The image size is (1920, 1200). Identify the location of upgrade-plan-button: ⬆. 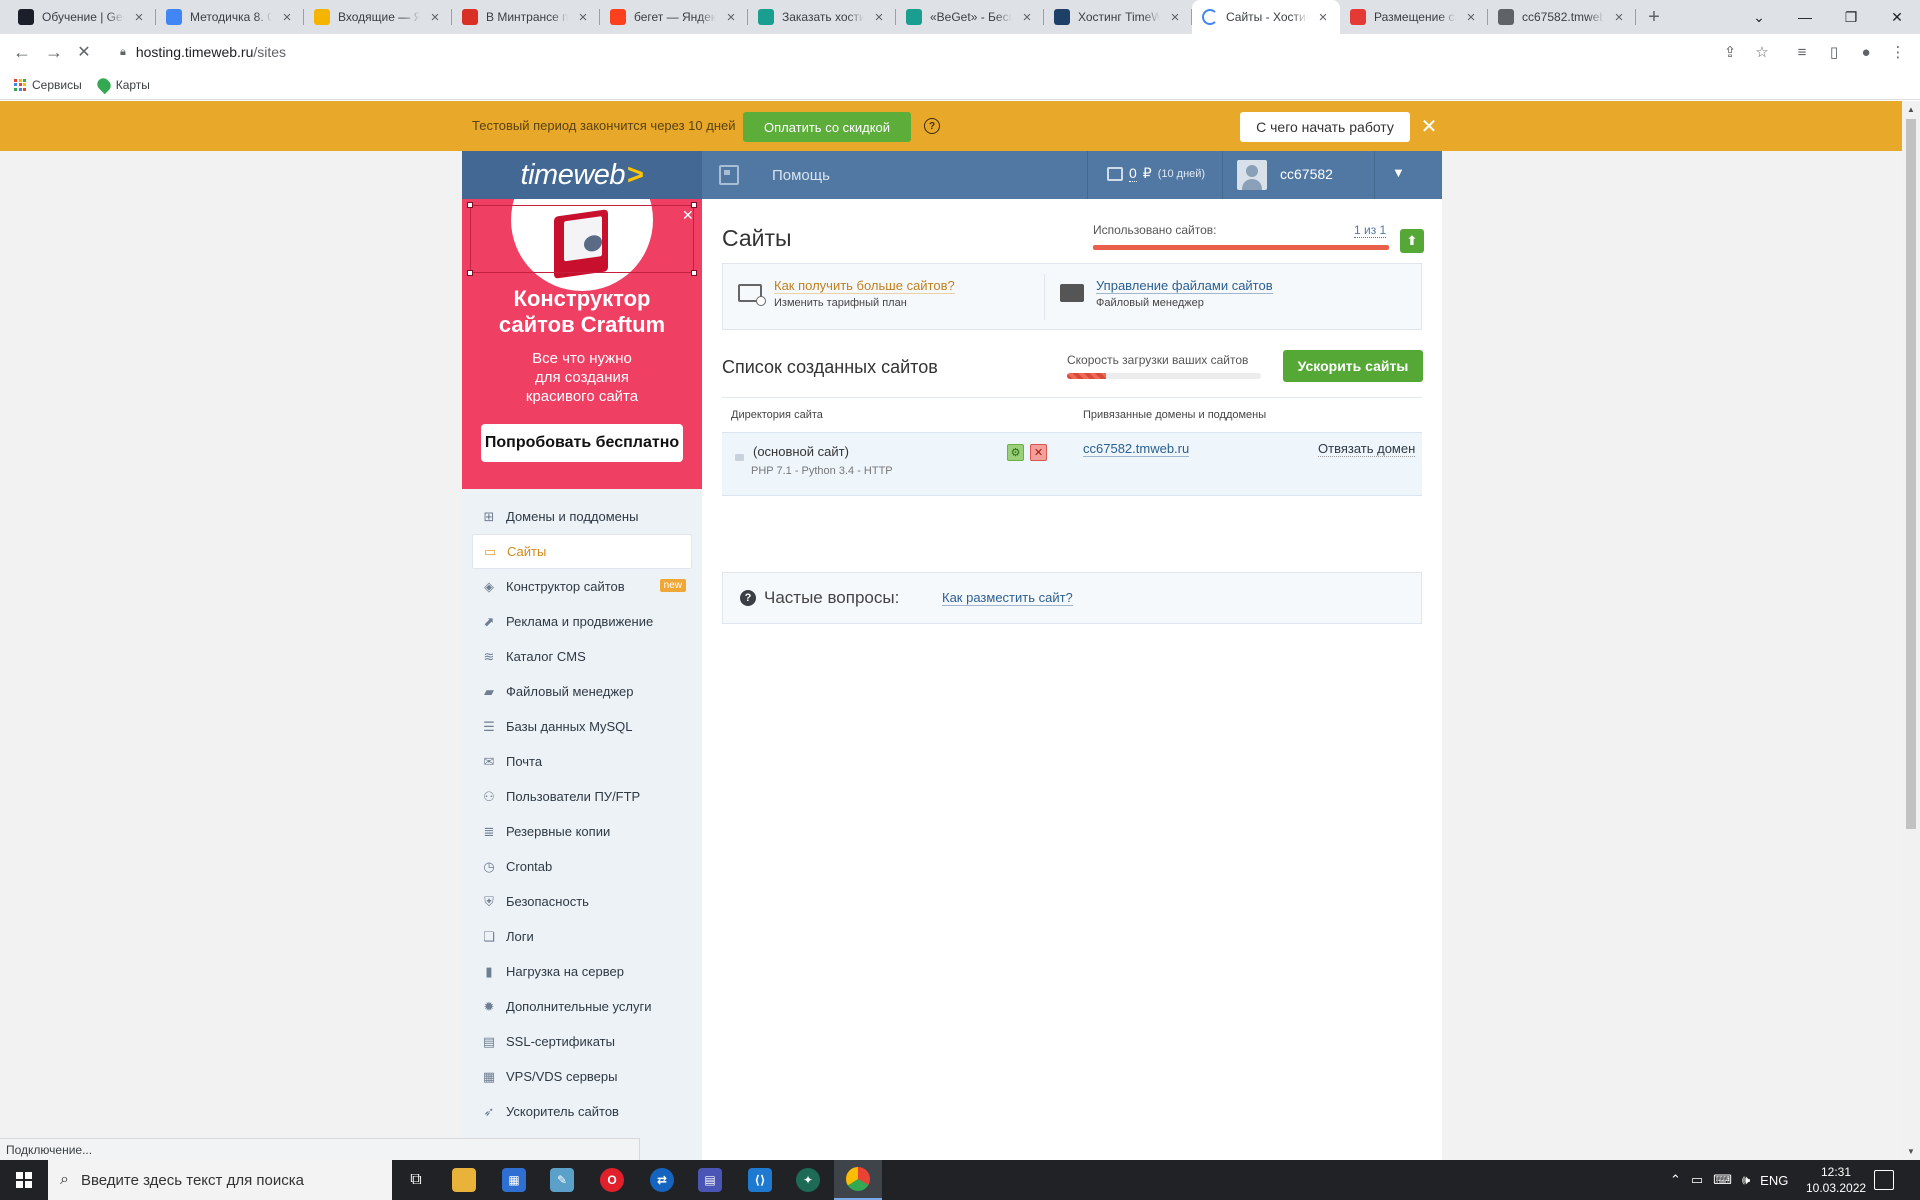
(1412, 241).